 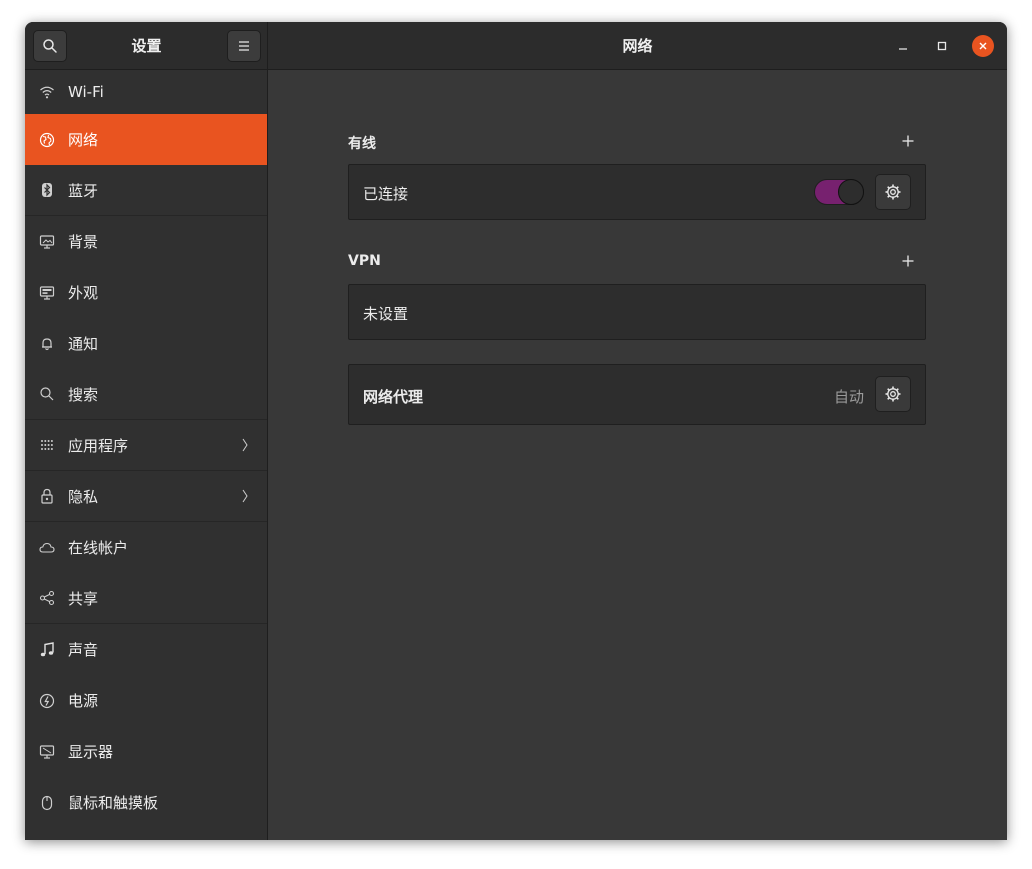 I want to click on apps-grid-icon, so click(x=47, y=445).